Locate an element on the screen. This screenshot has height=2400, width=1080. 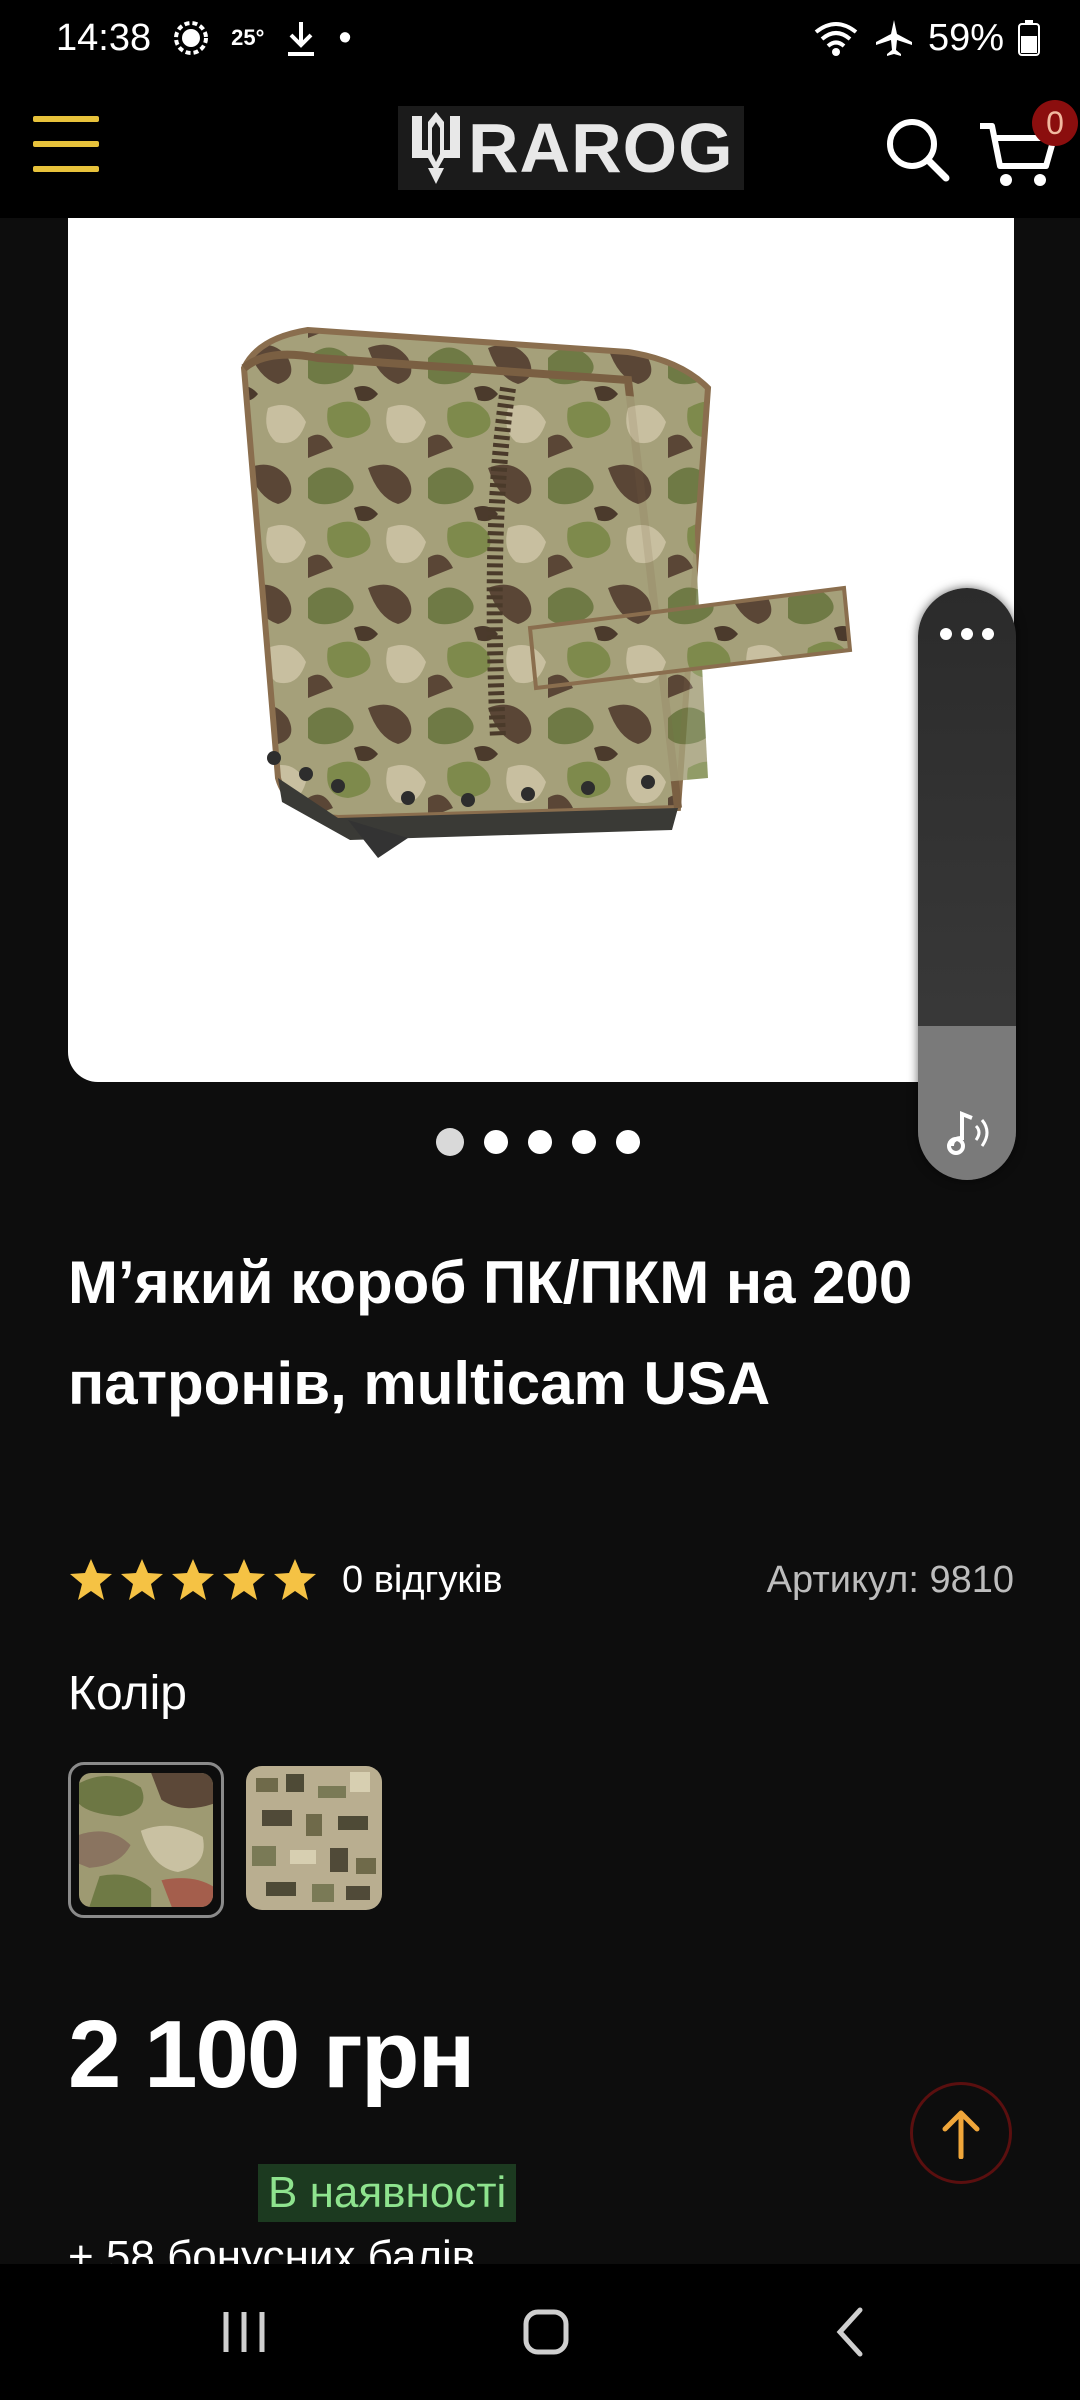
trident-logo-icon is located at coordinates (436, 148).